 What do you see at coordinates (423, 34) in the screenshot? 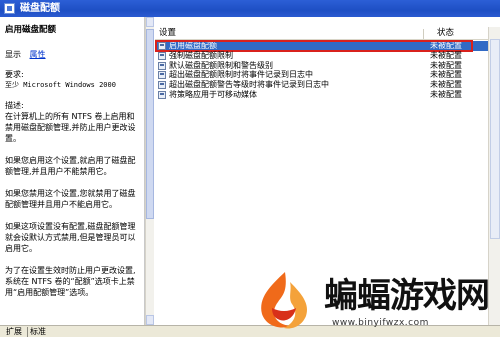
I see `column-divider` at bounding box center [423, 34].